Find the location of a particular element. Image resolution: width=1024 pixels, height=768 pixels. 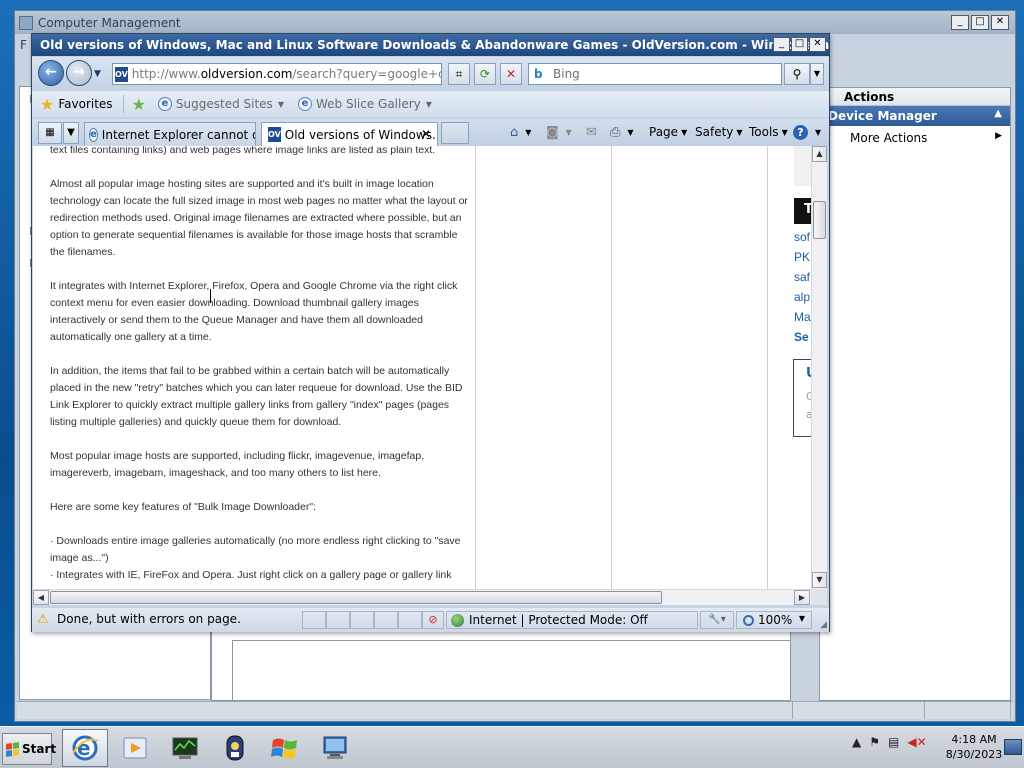

suggested-sites-button: e Suggested Sites ▼ is located at coordinates (220, 104).